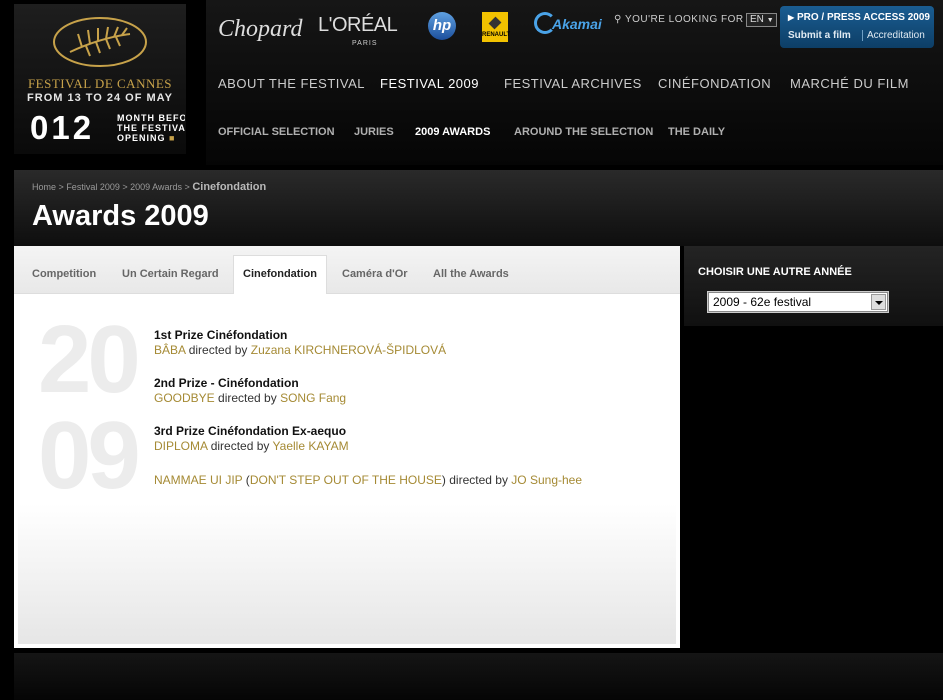  I want to click on year-select: 2009 - 62e festival, so click(798, 302).